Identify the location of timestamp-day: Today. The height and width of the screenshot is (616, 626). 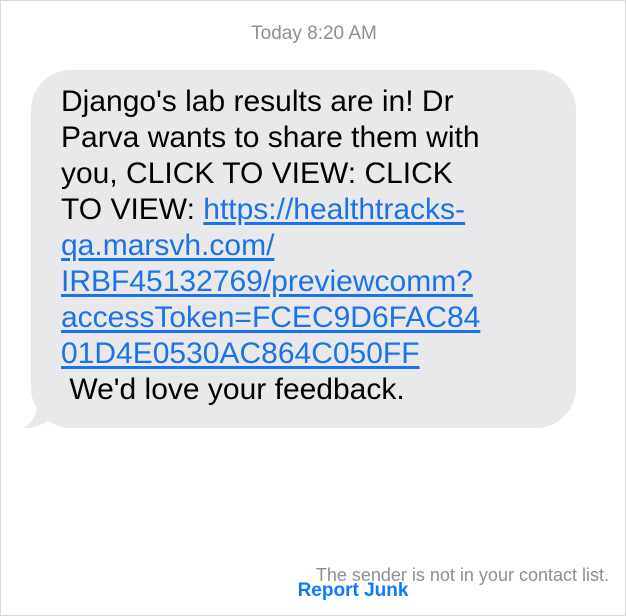
(276, 33).